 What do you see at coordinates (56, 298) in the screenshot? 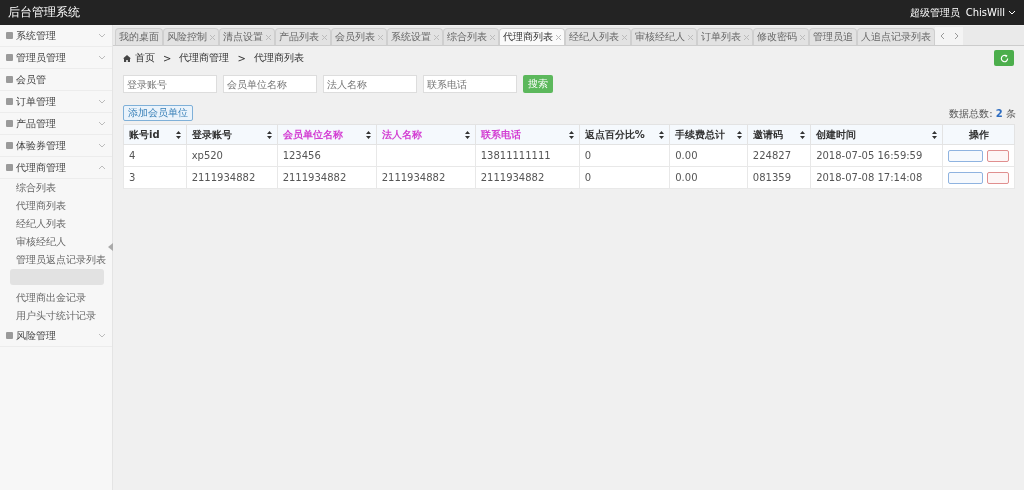
I see `sidebar-subitem: 代理商出金记录` at bounding box center [56, 298].